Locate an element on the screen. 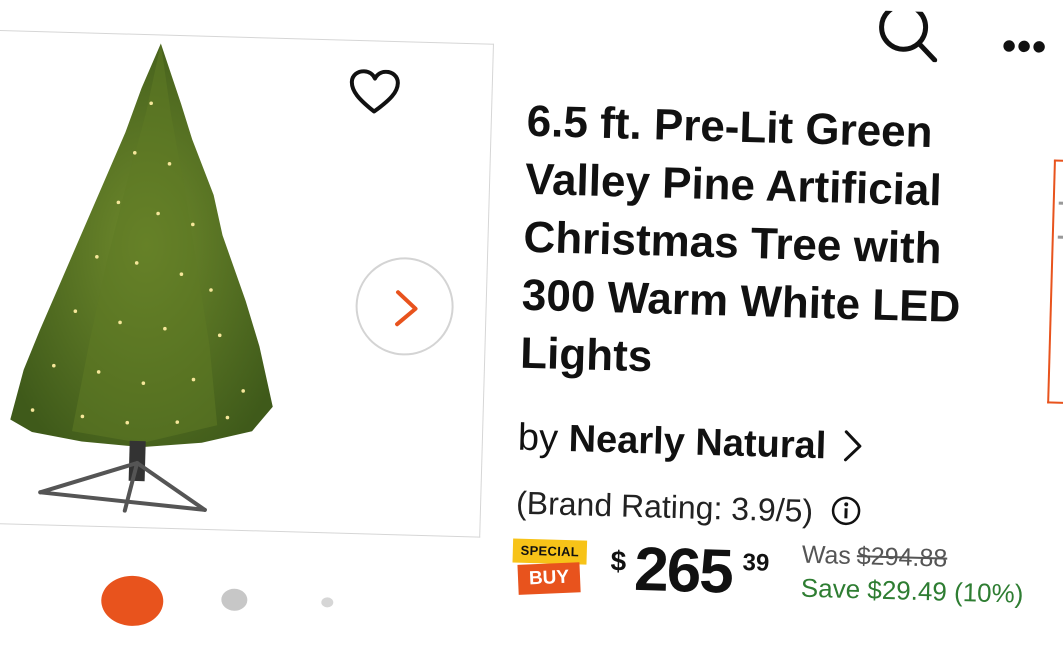 The height and width of the screenshot is (653, 1063). was-label: Was is located at coordinates (826, 555).